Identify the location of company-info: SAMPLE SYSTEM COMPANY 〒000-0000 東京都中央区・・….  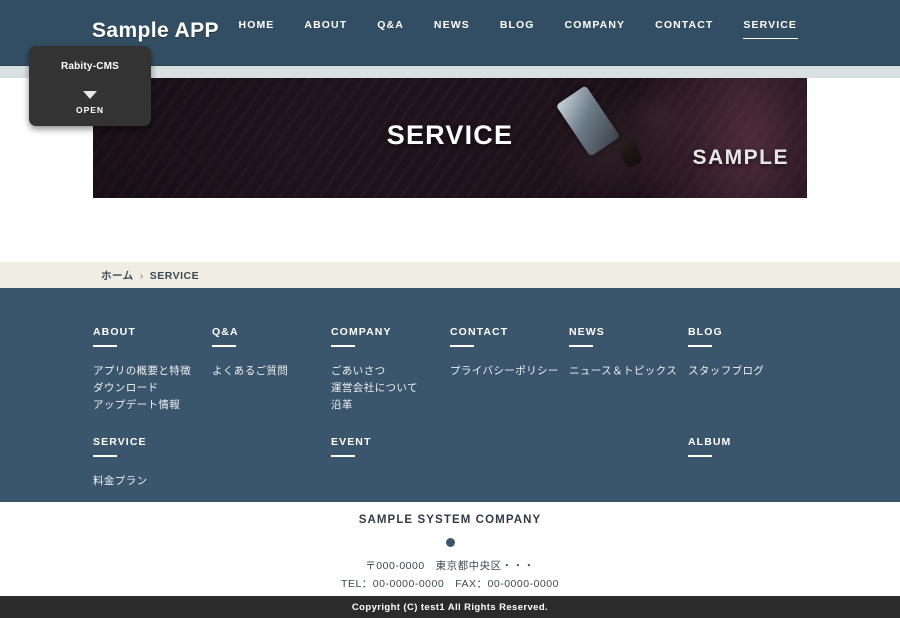
(450, 548).